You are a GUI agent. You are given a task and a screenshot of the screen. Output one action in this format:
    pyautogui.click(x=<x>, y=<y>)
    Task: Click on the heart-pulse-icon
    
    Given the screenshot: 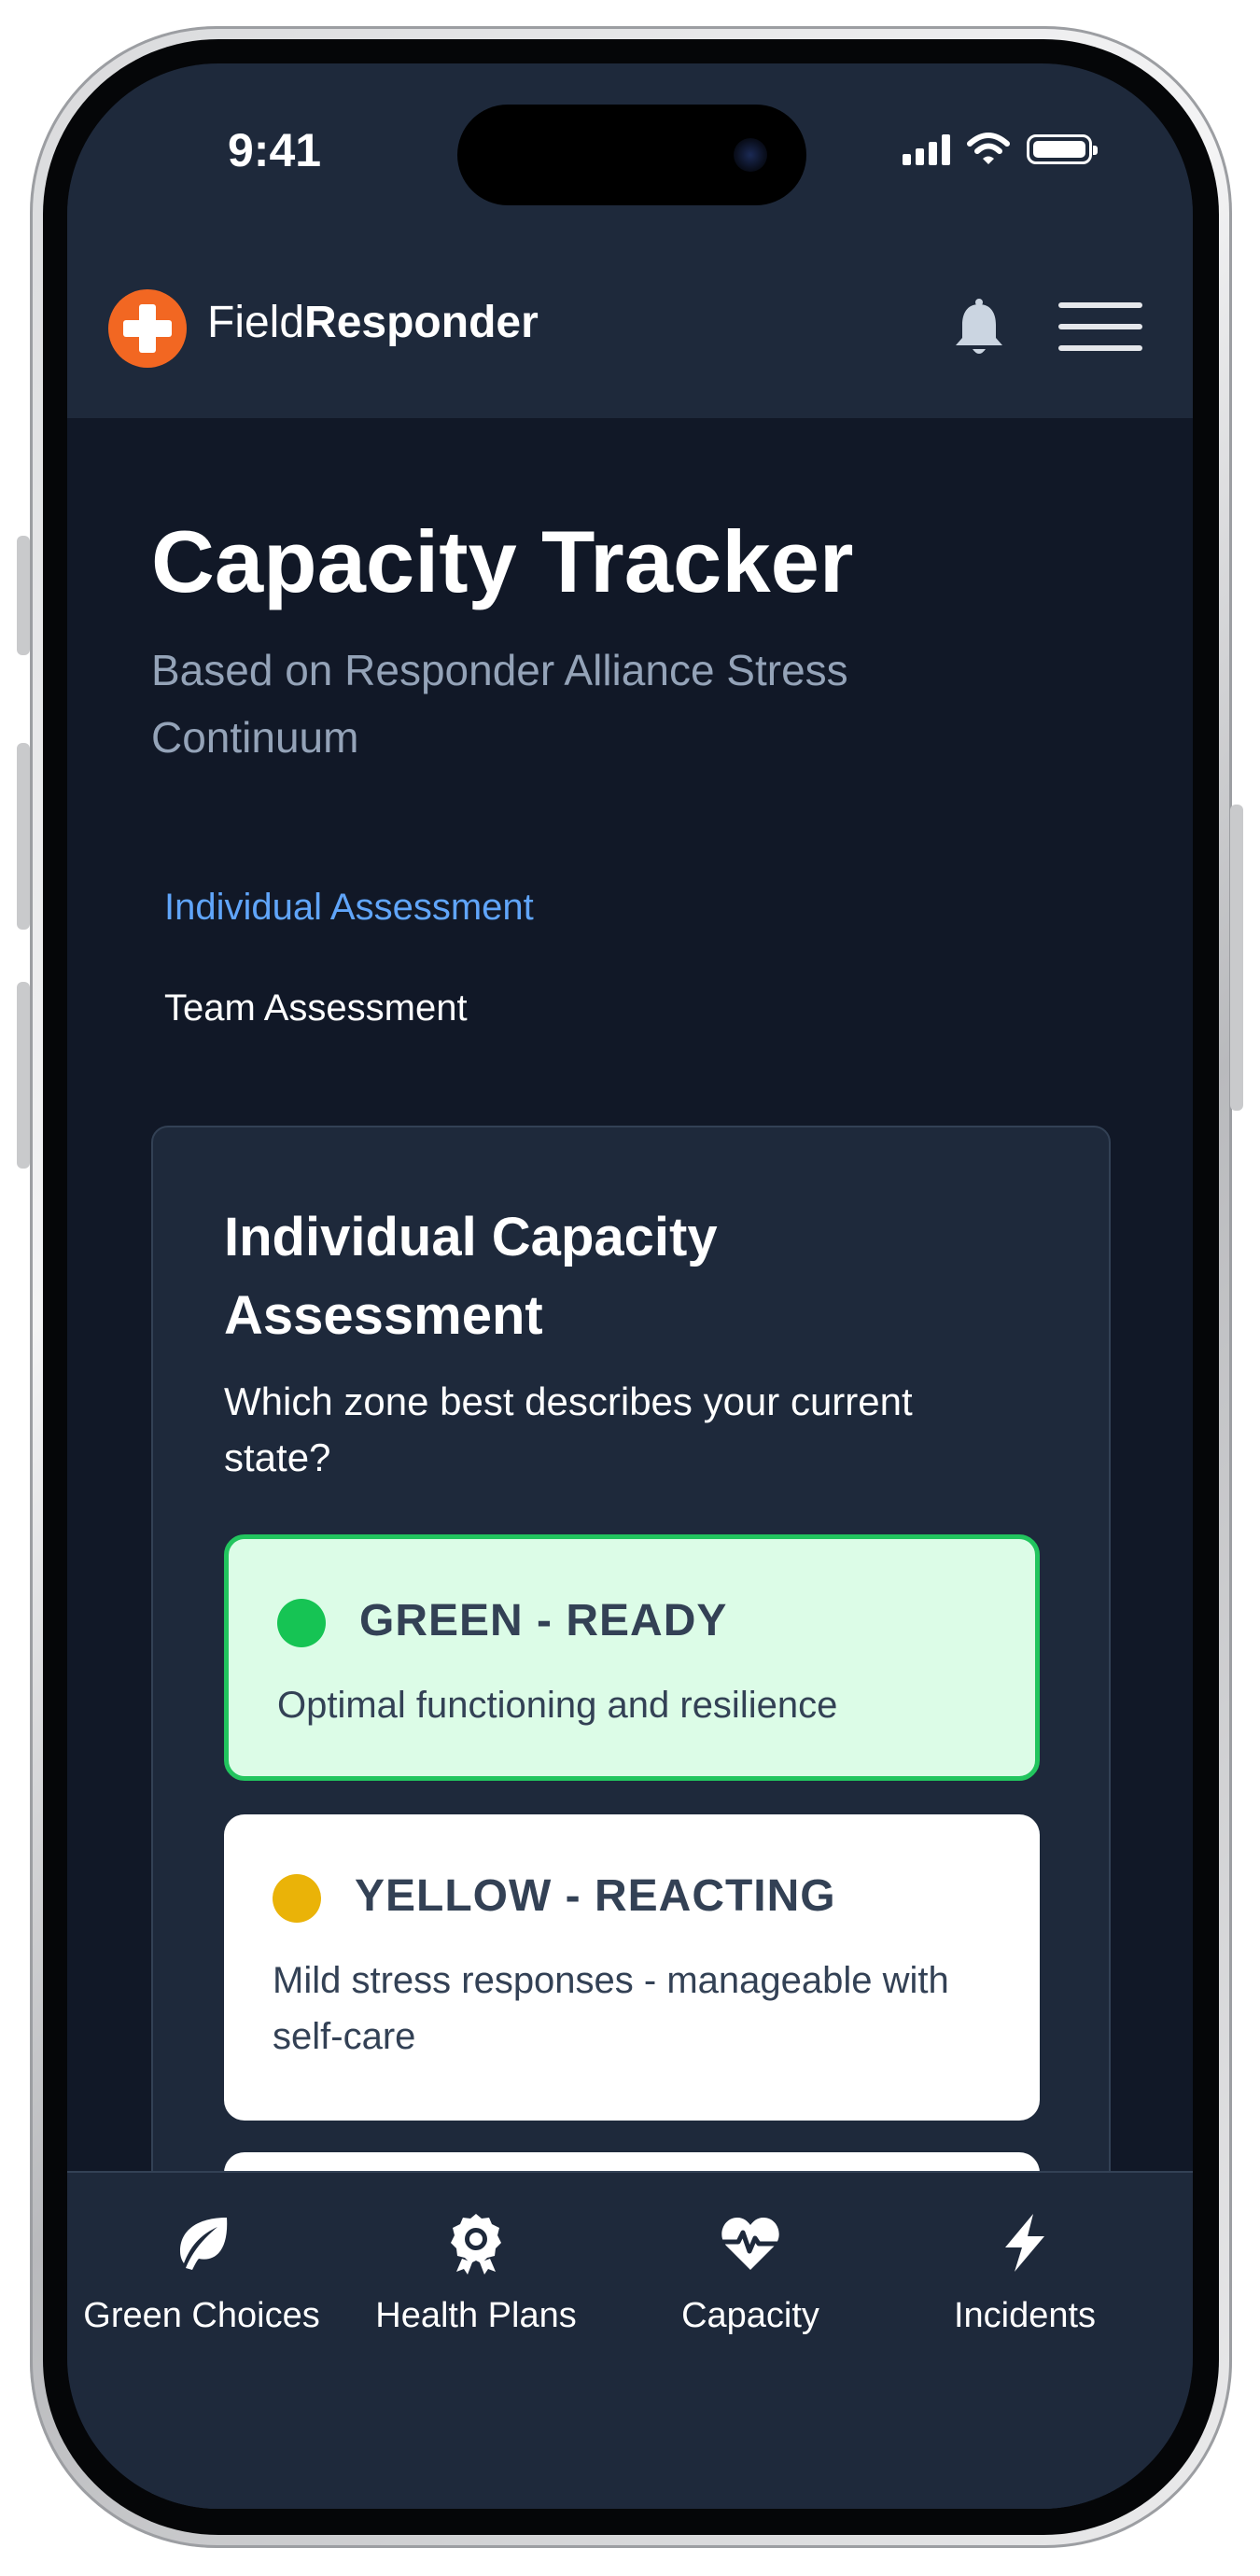 What is the action you would take?
    pyautogui.click(x=750, y=2244)
    